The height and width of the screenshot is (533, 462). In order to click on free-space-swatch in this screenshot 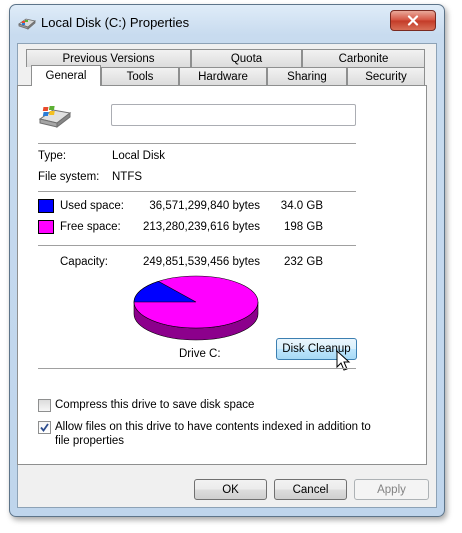, I will do `click(46, 227)`.